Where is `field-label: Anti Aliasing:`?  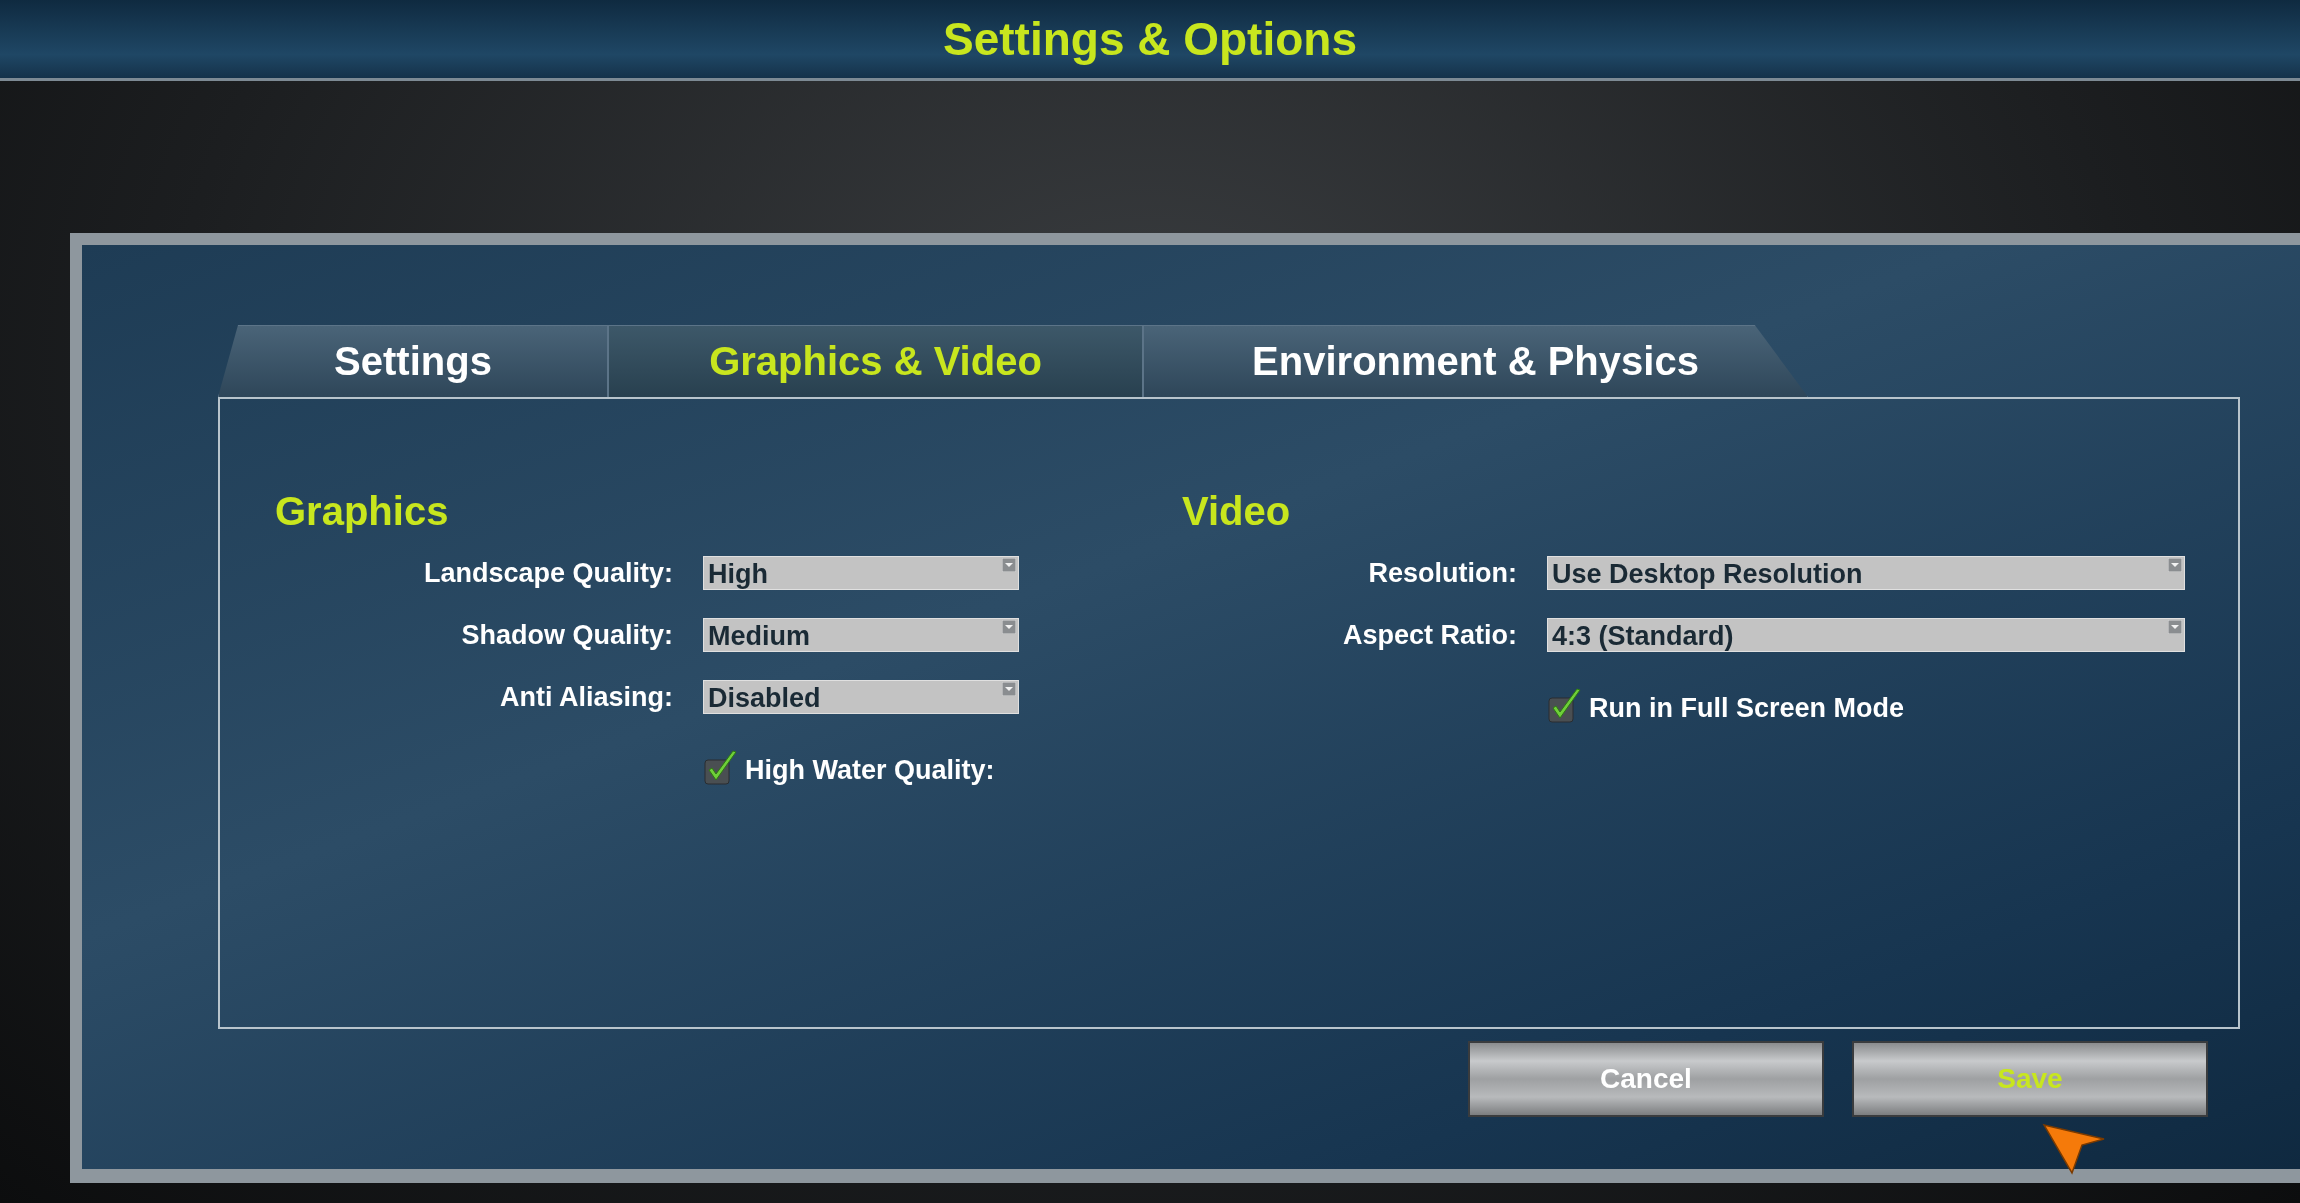 field-label: Anti Aliasing: is located at coordinates (586, 697).